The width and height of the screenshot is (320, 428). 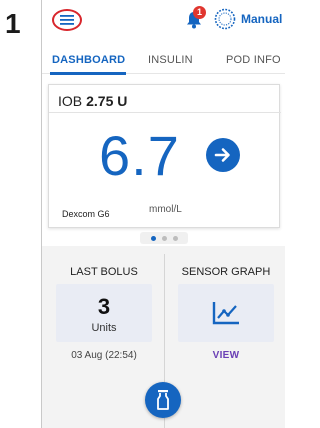 What do you see at coordinates (88, 73) in the screenshot?
I see `active-tab-indicator` at bounding box center [88, 73].